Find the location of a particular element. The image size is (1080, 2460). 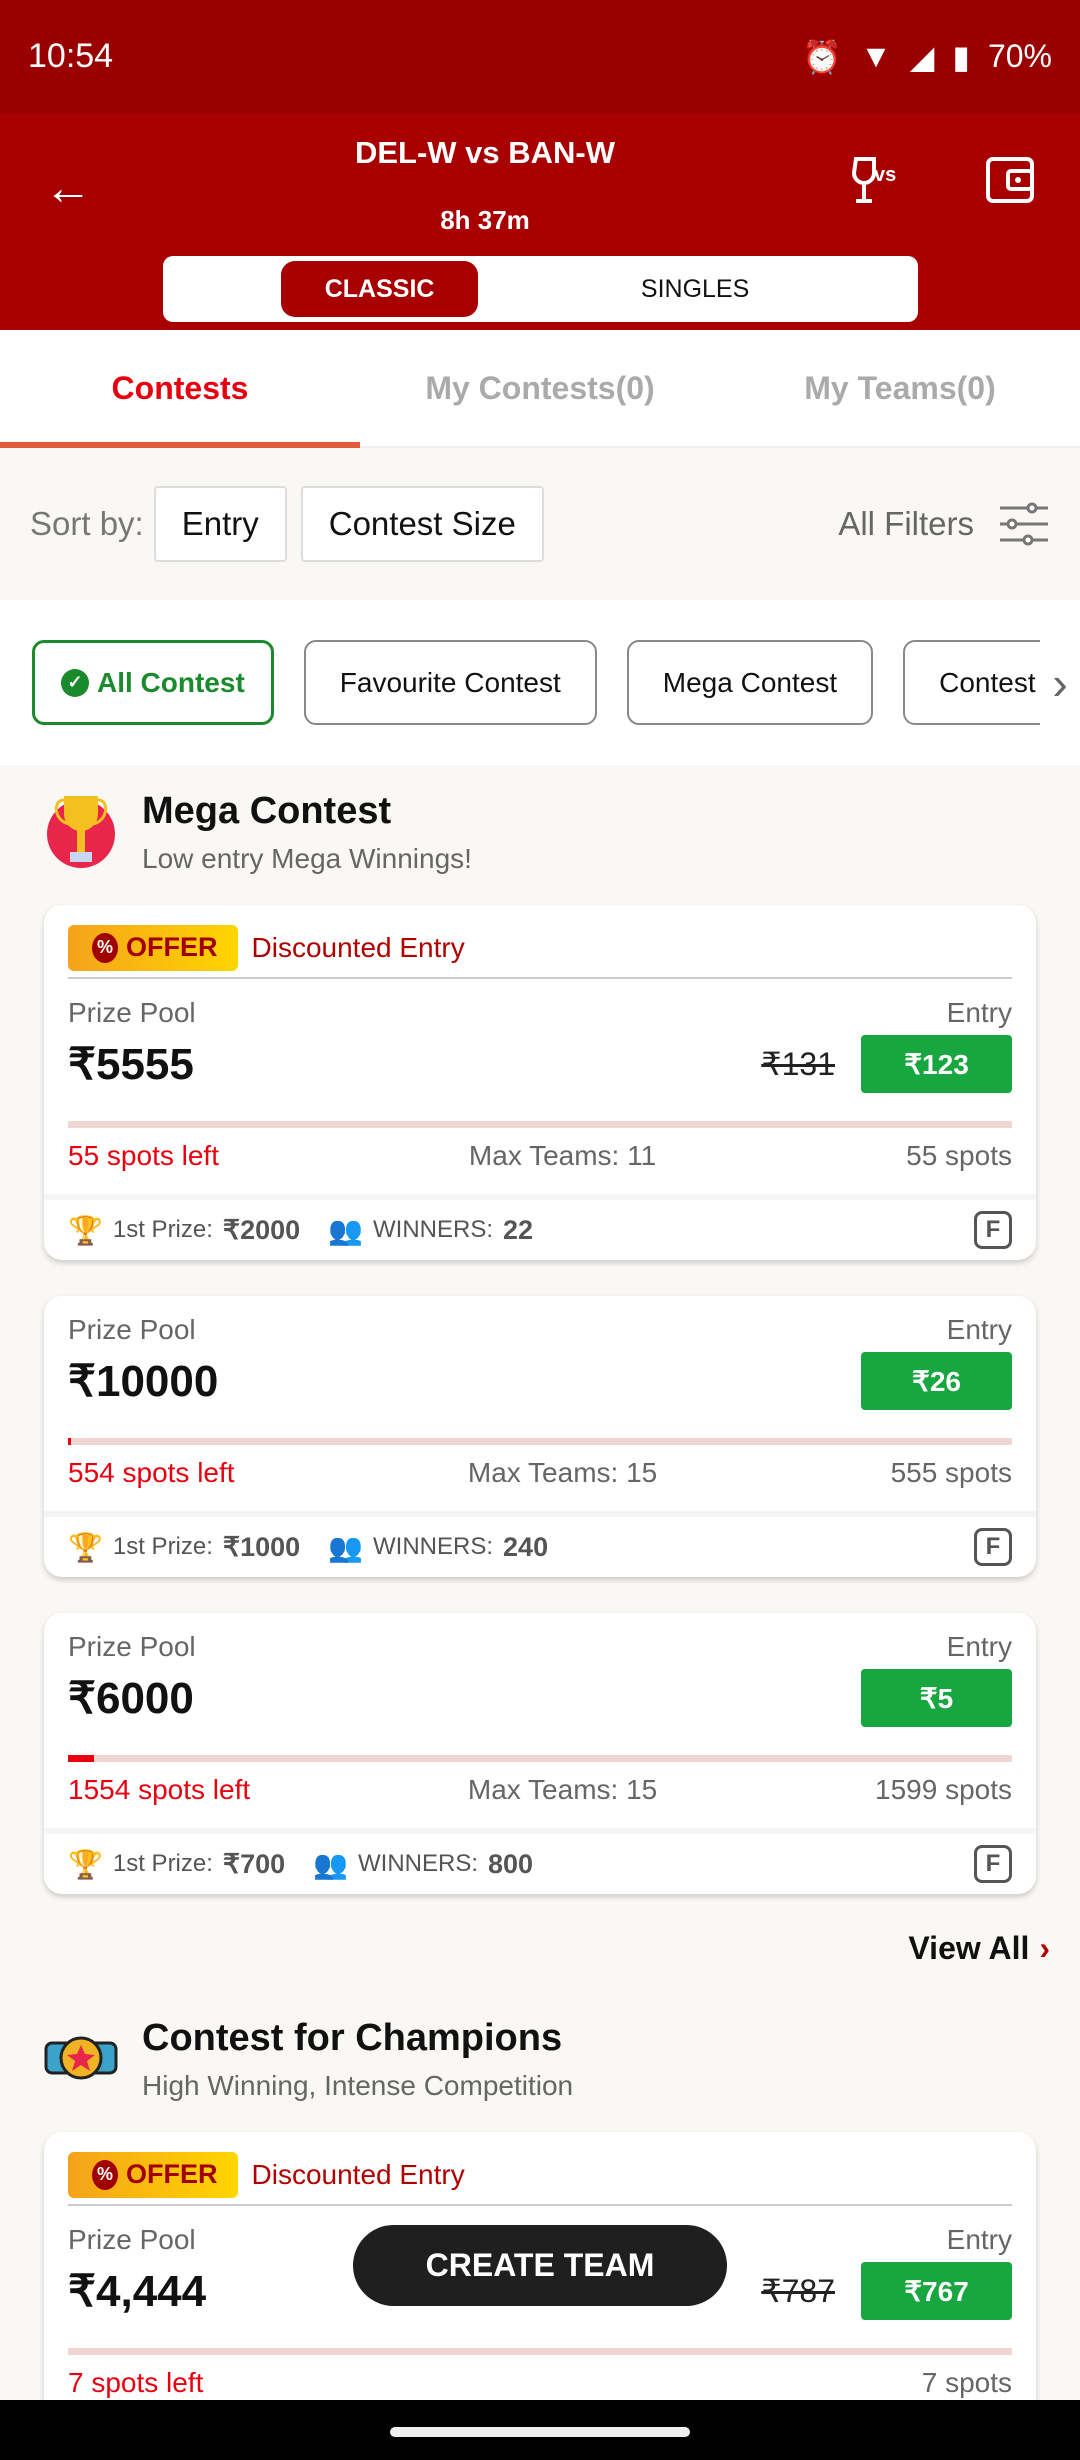

battery-level: 70% is located at coordinates (1019, 56).